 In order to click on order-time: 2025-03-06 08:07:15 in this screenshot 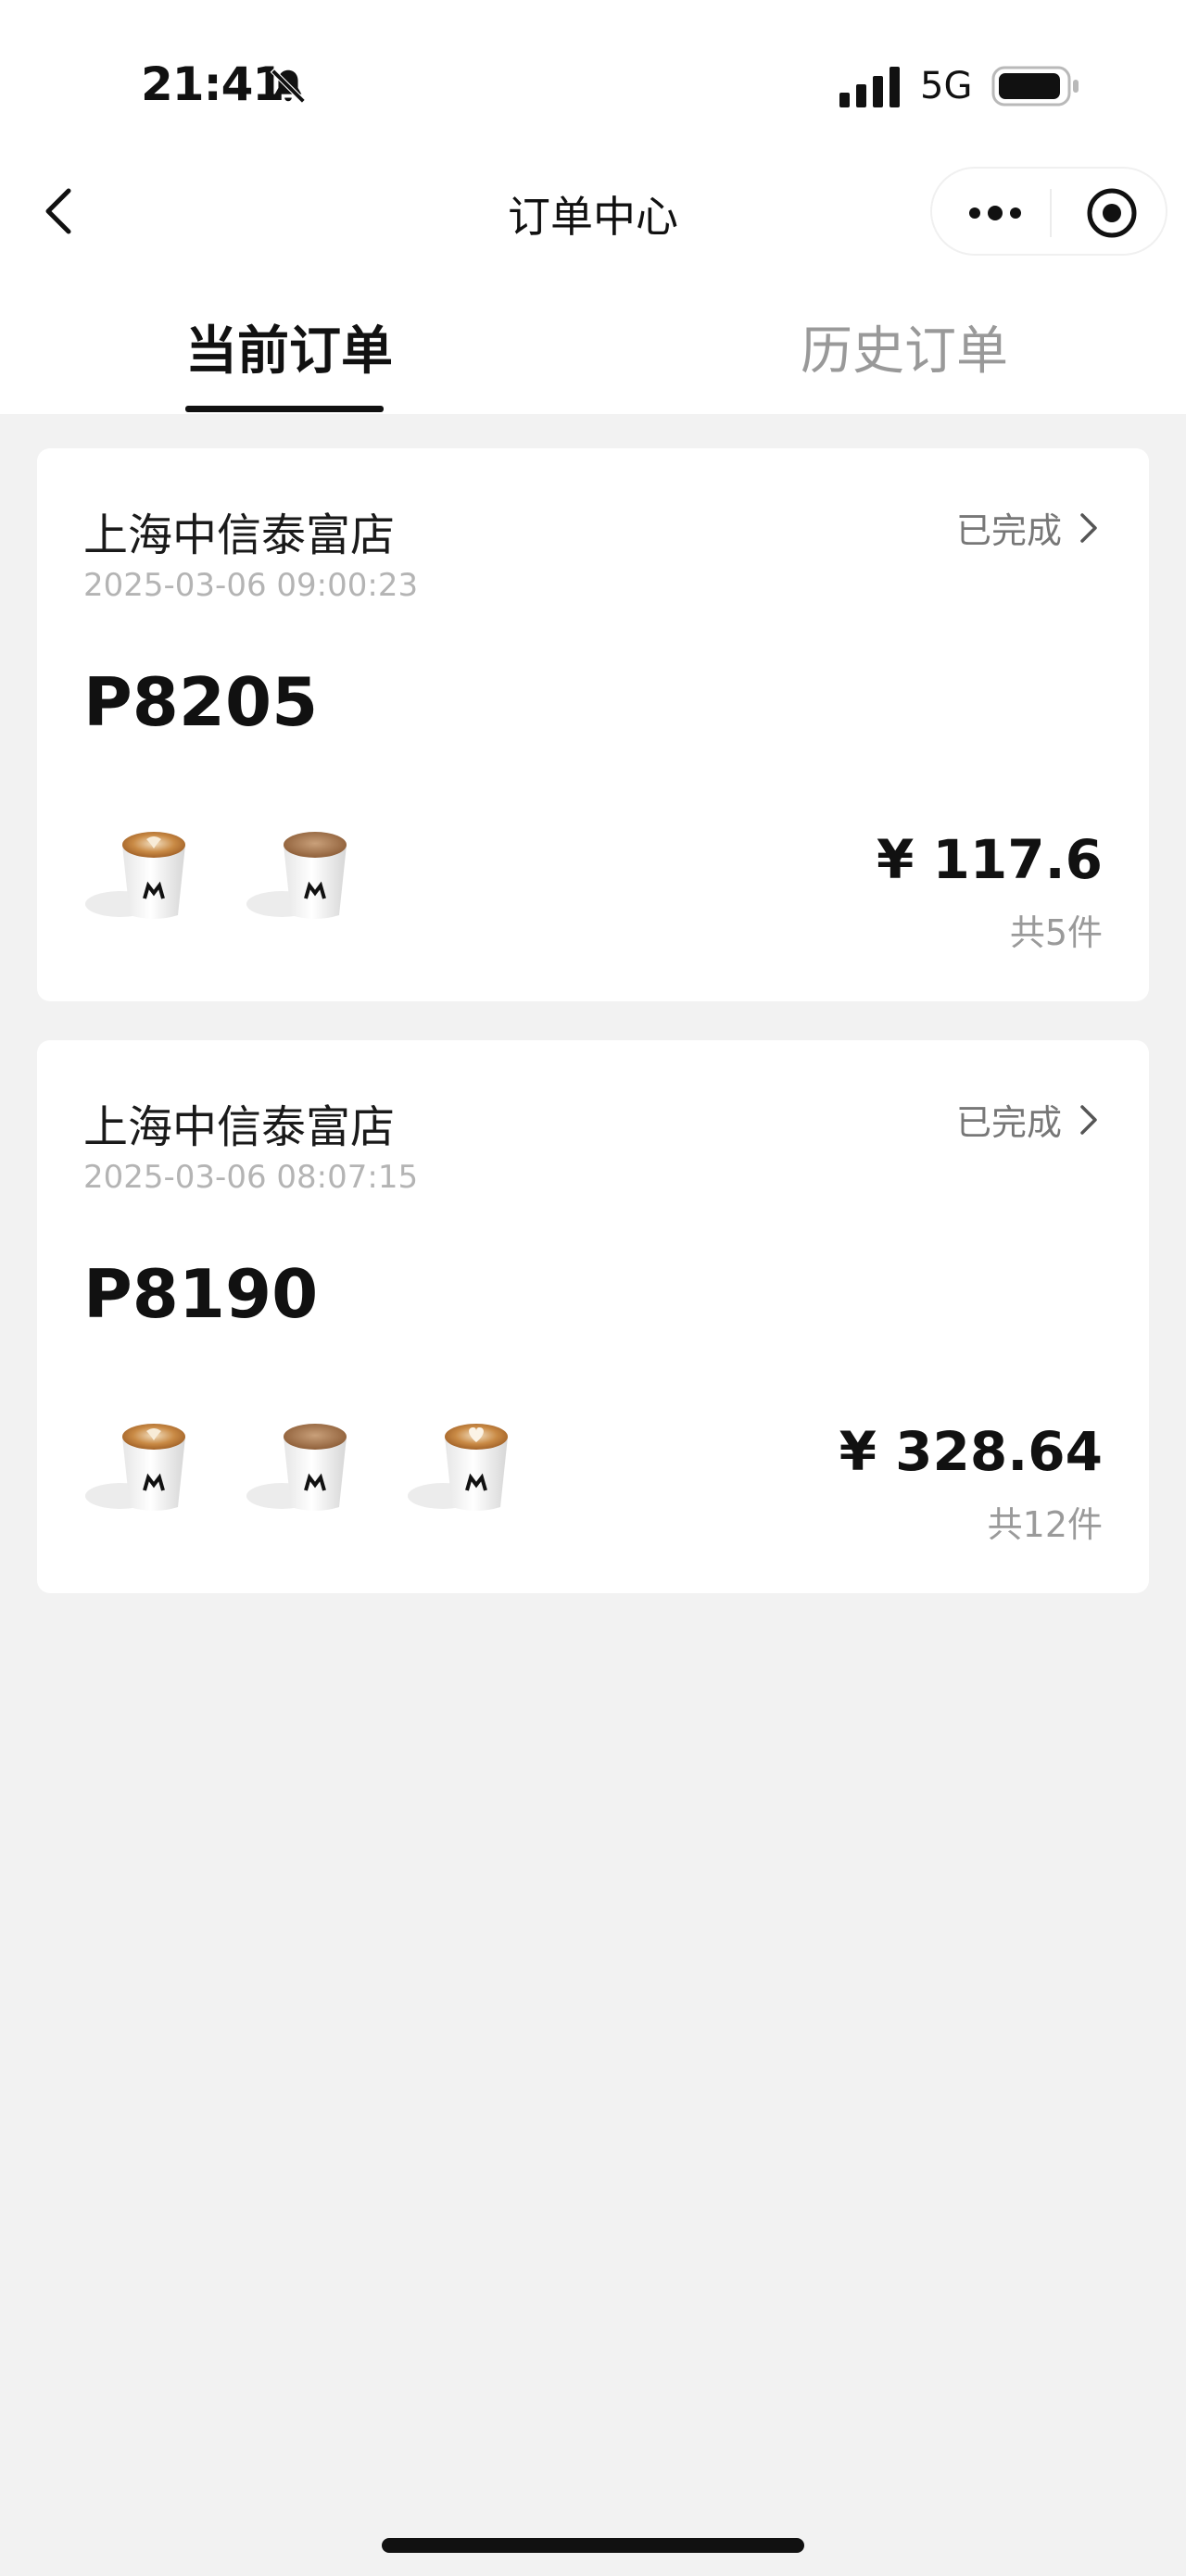, I will do `click(251, 1177)`.